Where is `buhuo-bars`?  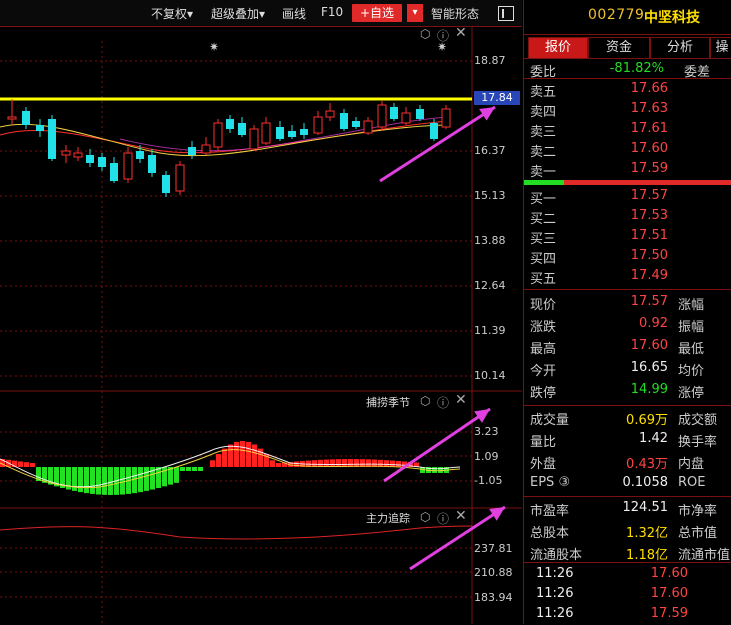 buhuo-bars is located at coordinates (224, 468).